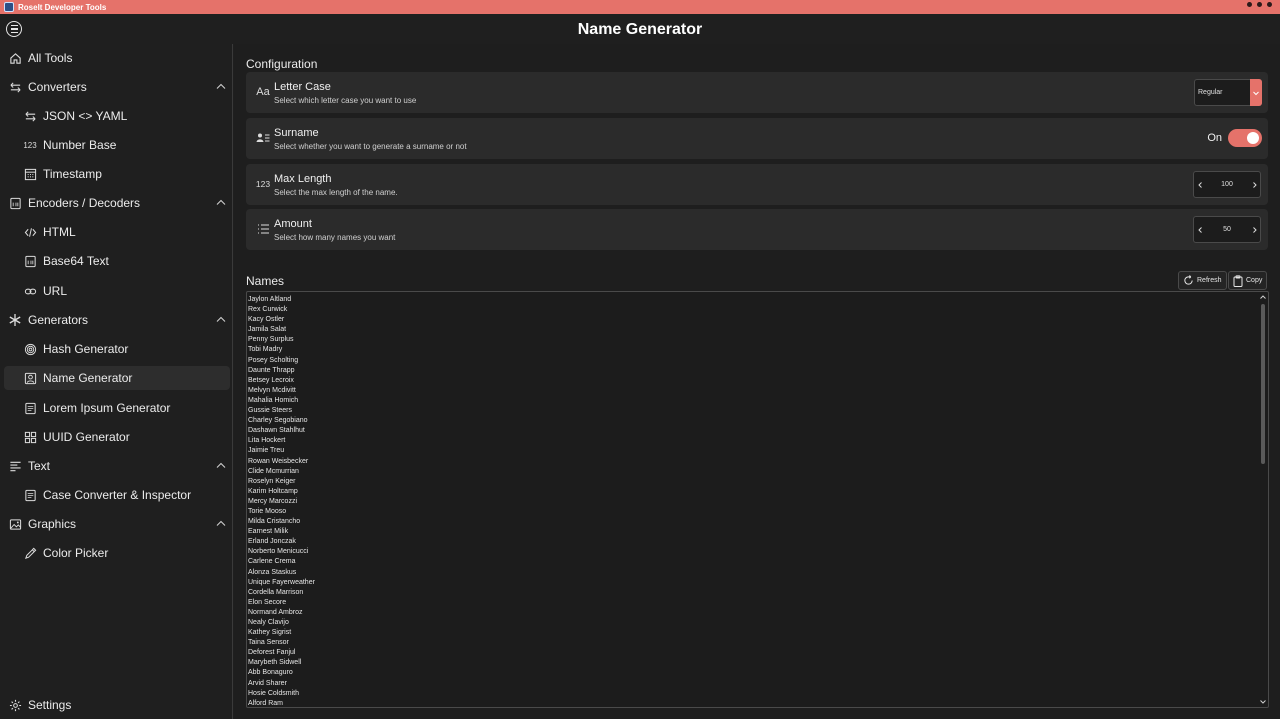 The image size is (1280, 719). I want to click on name-line: Cordella Marrison, so click(276, 592).